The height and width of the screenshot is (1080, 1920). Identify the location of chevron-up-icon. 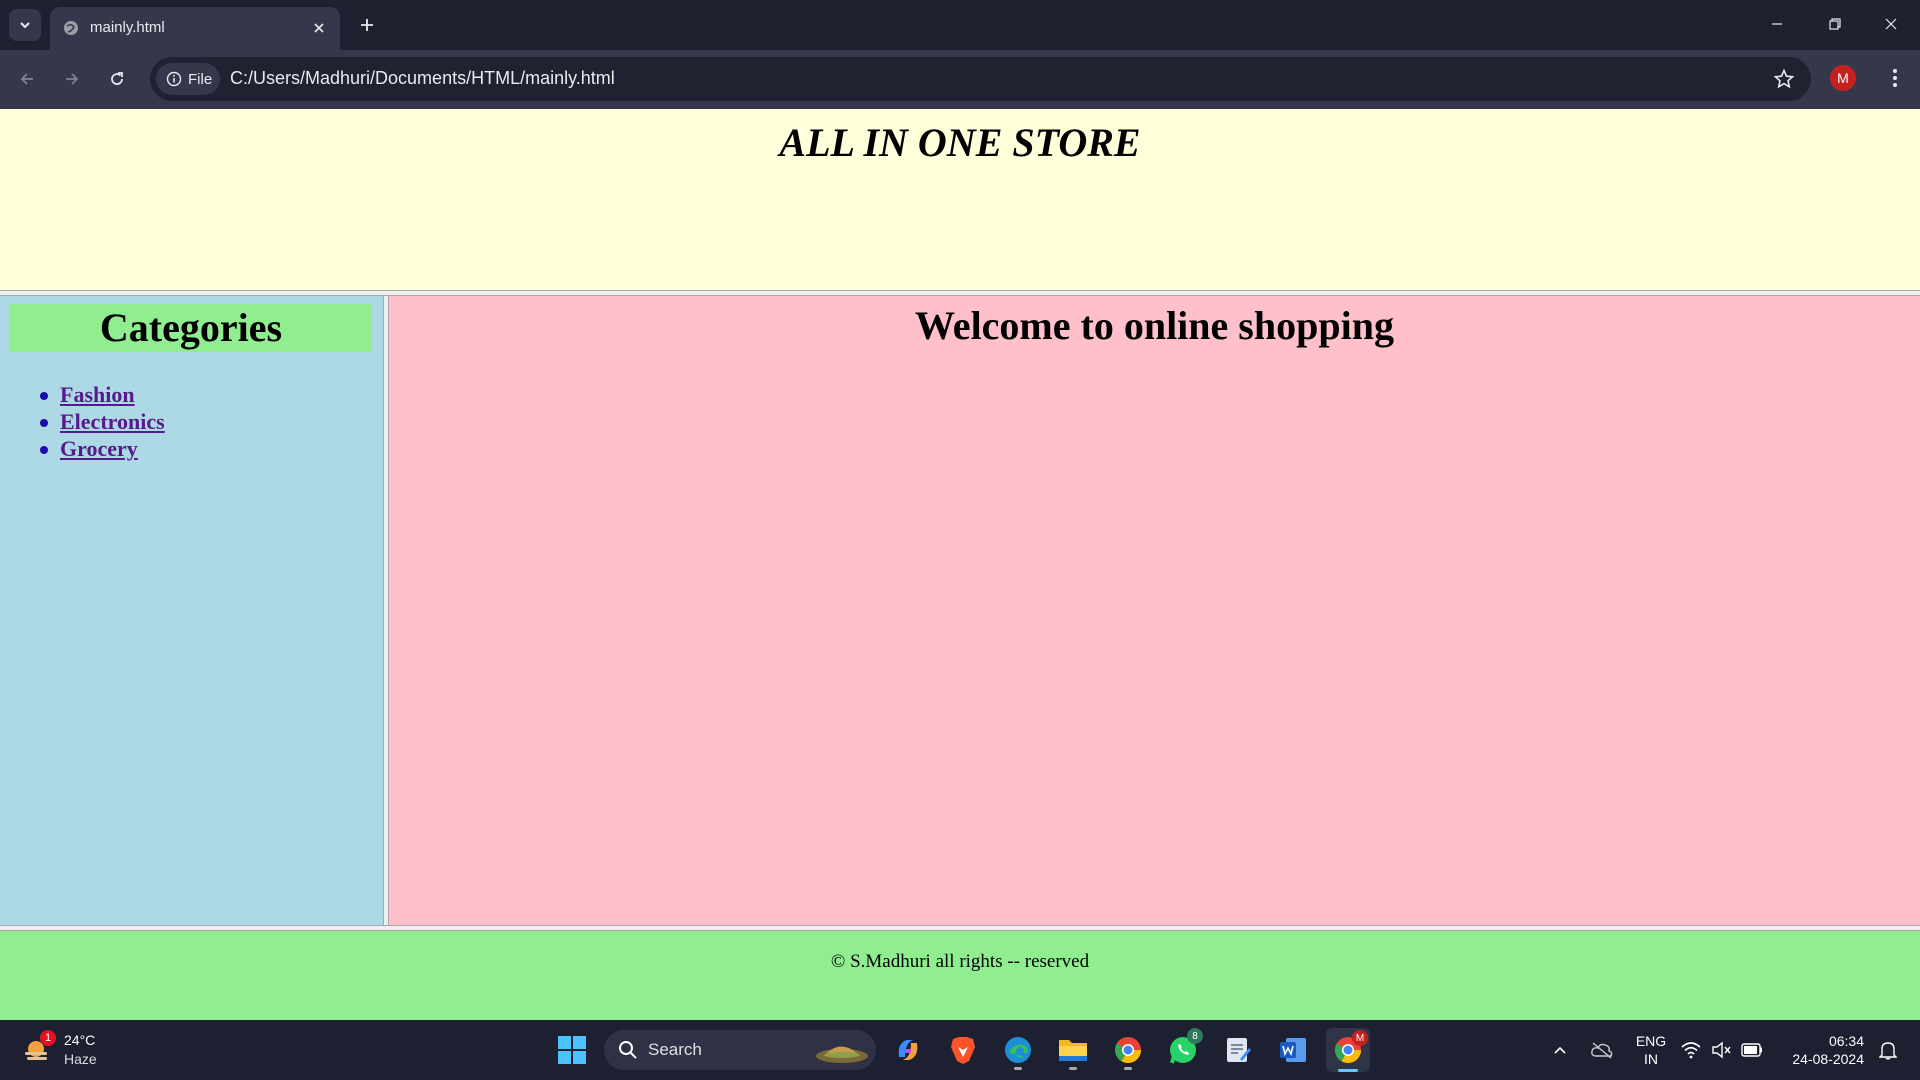
(1560, 1050).